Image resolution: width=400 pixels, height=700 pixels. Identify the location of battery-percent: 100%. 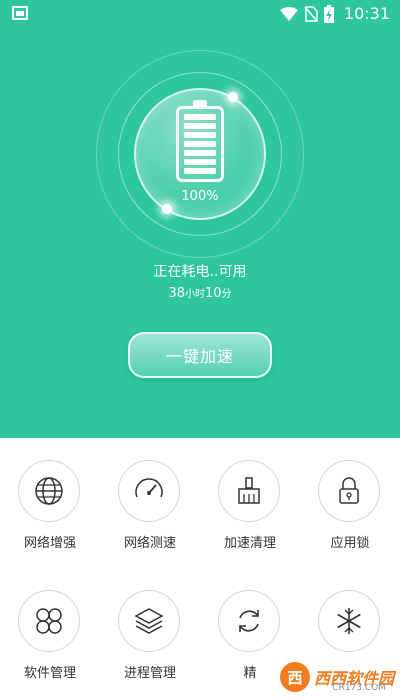
(200, 196).